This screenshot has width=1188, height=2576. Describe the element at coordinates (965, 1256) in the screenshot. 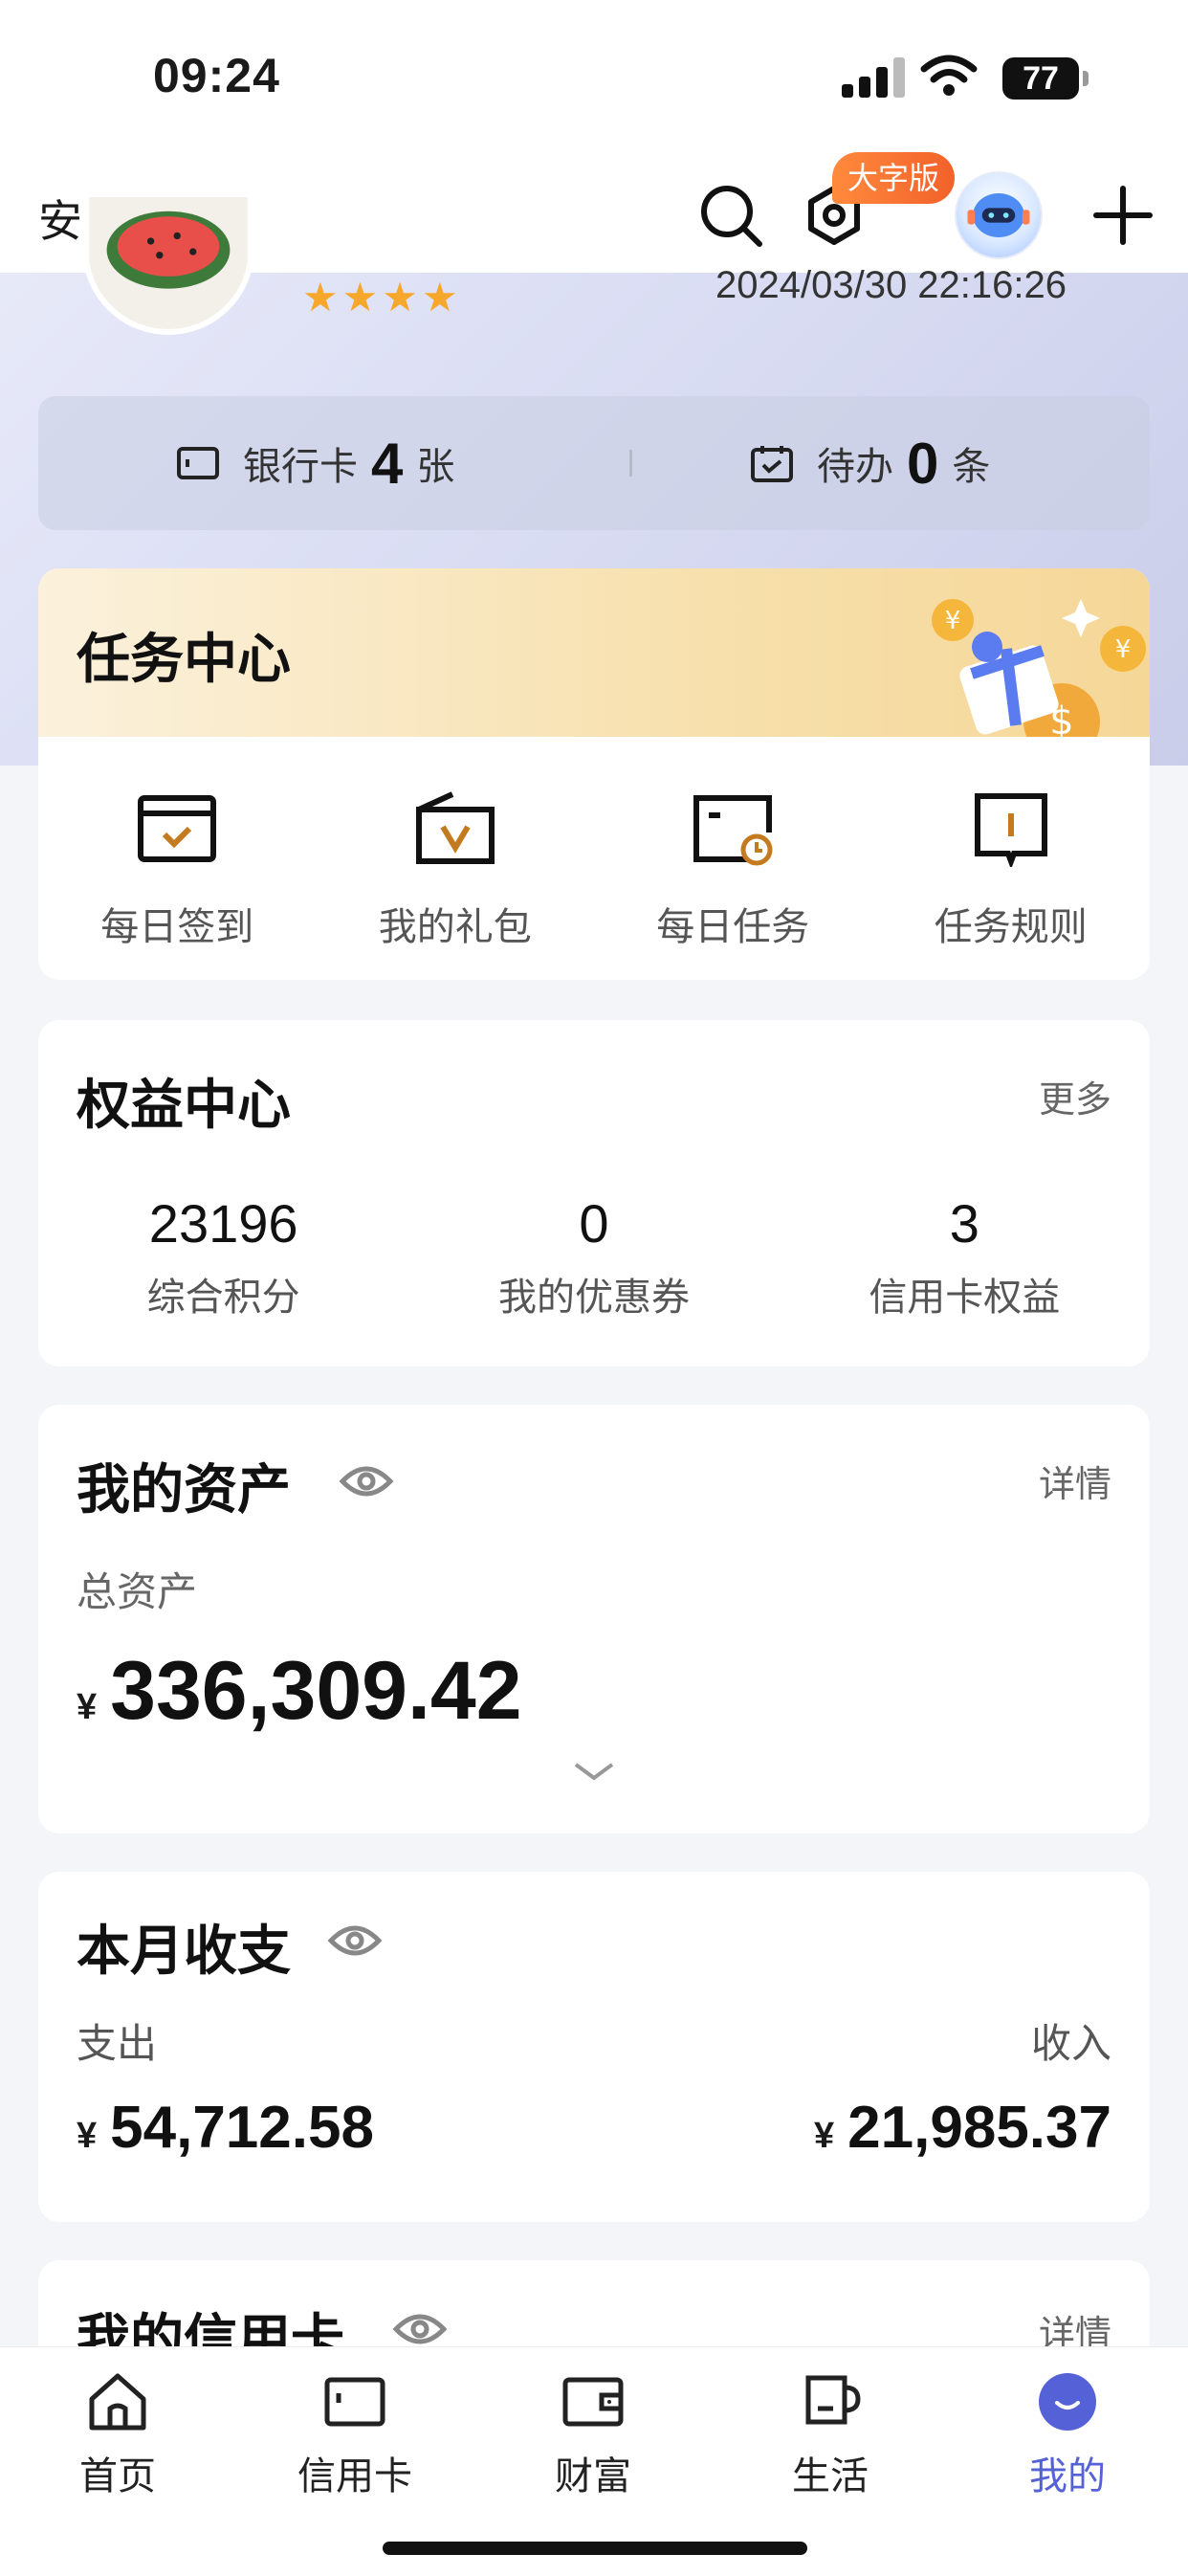

I see `credit-benefits-stat: 3 信用卡权益` at that location.